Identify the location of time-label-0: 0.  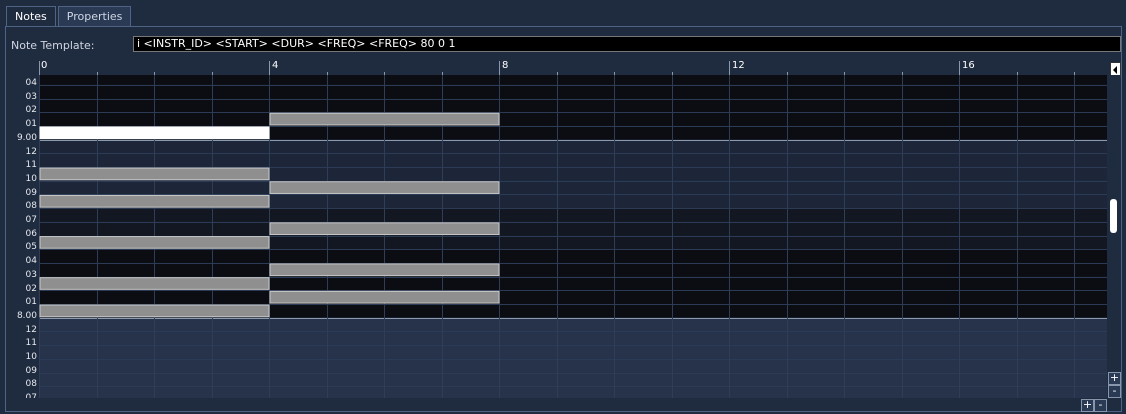
(44, 65).